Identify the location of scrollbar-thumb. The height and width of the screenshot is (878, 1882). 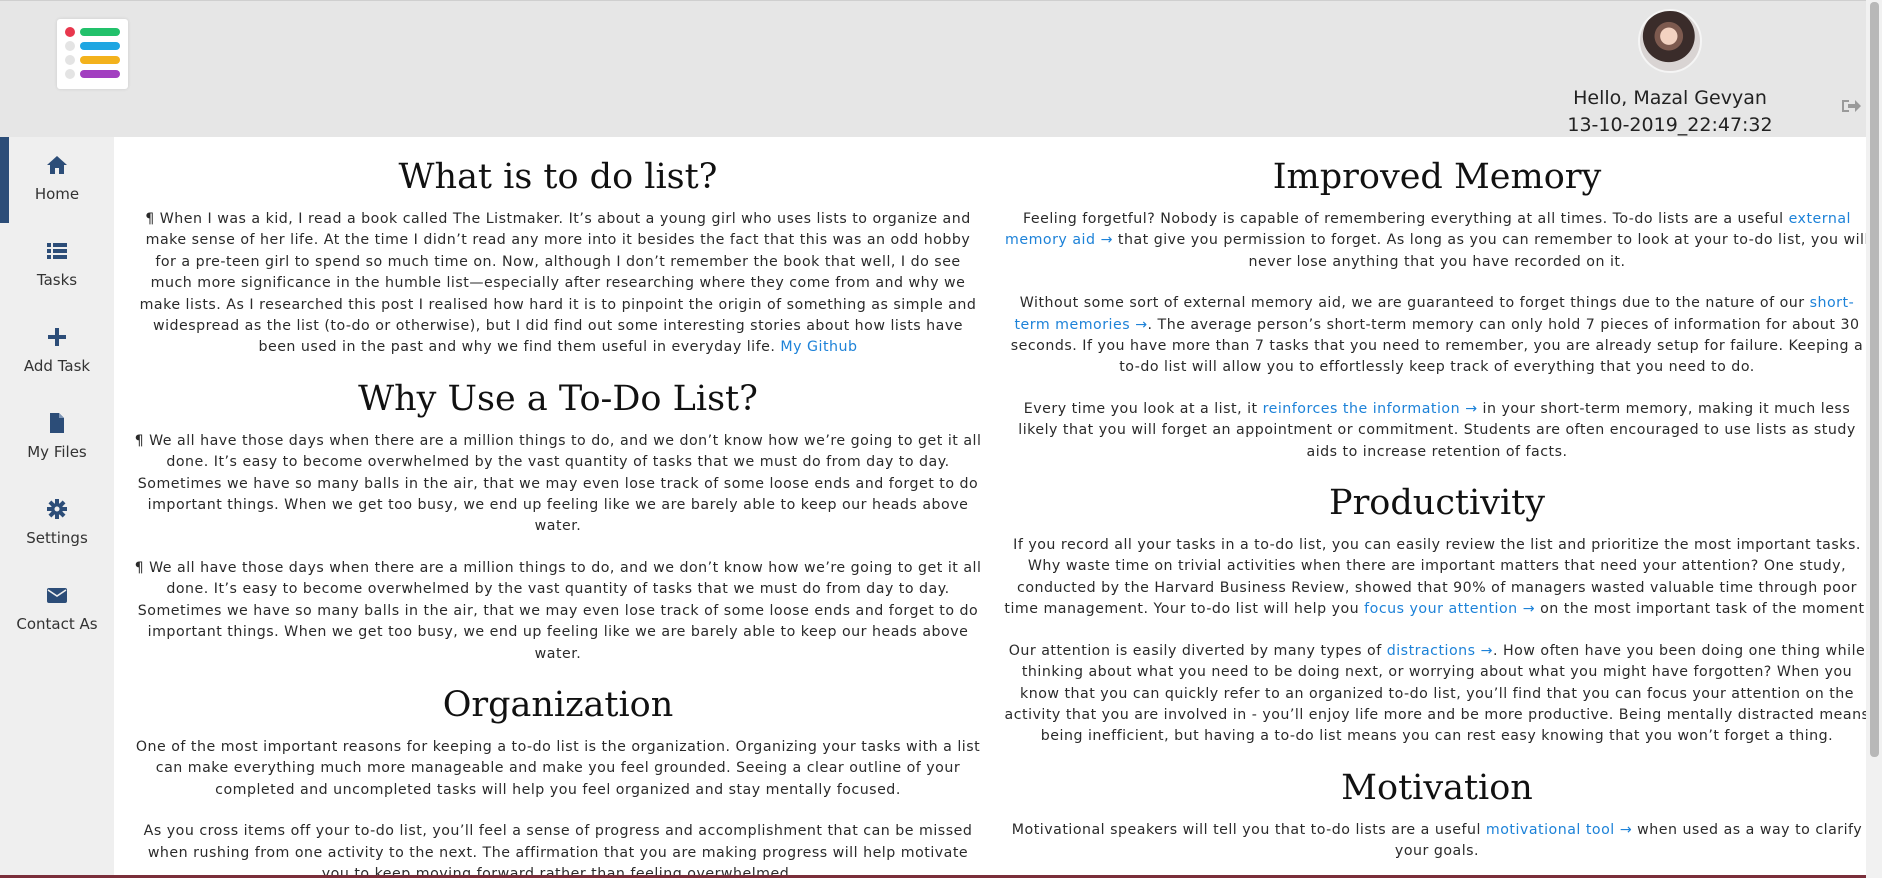
(1874, 379).